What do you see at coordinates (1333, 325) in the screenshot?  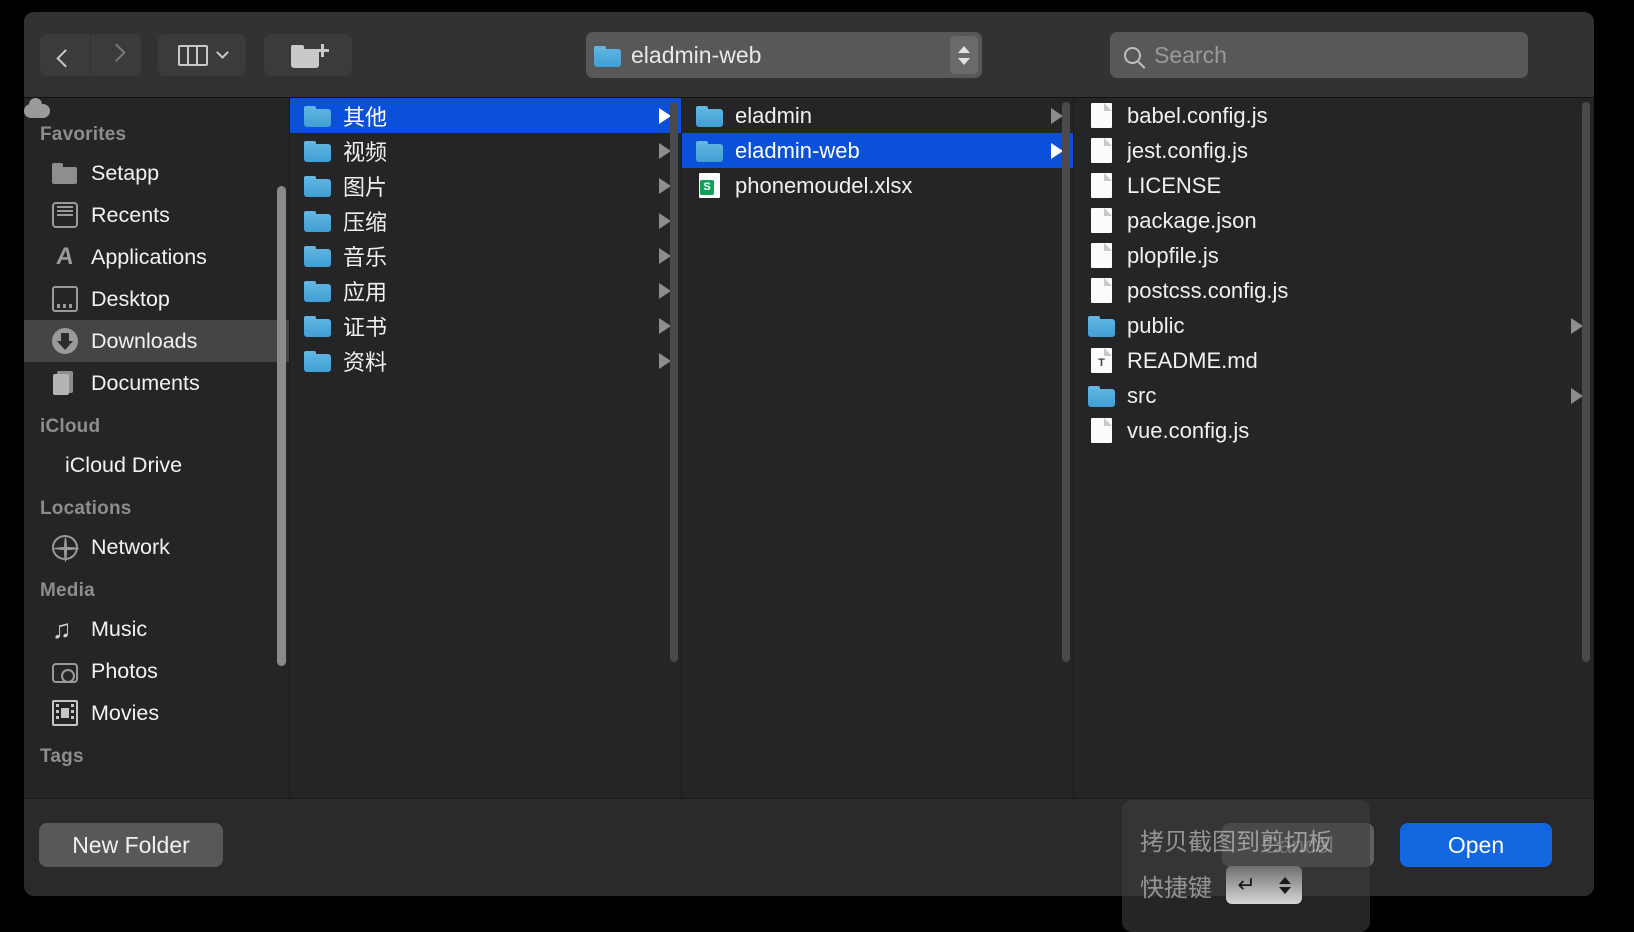 I see `file-row: public` at bounding box center [1333, 325].